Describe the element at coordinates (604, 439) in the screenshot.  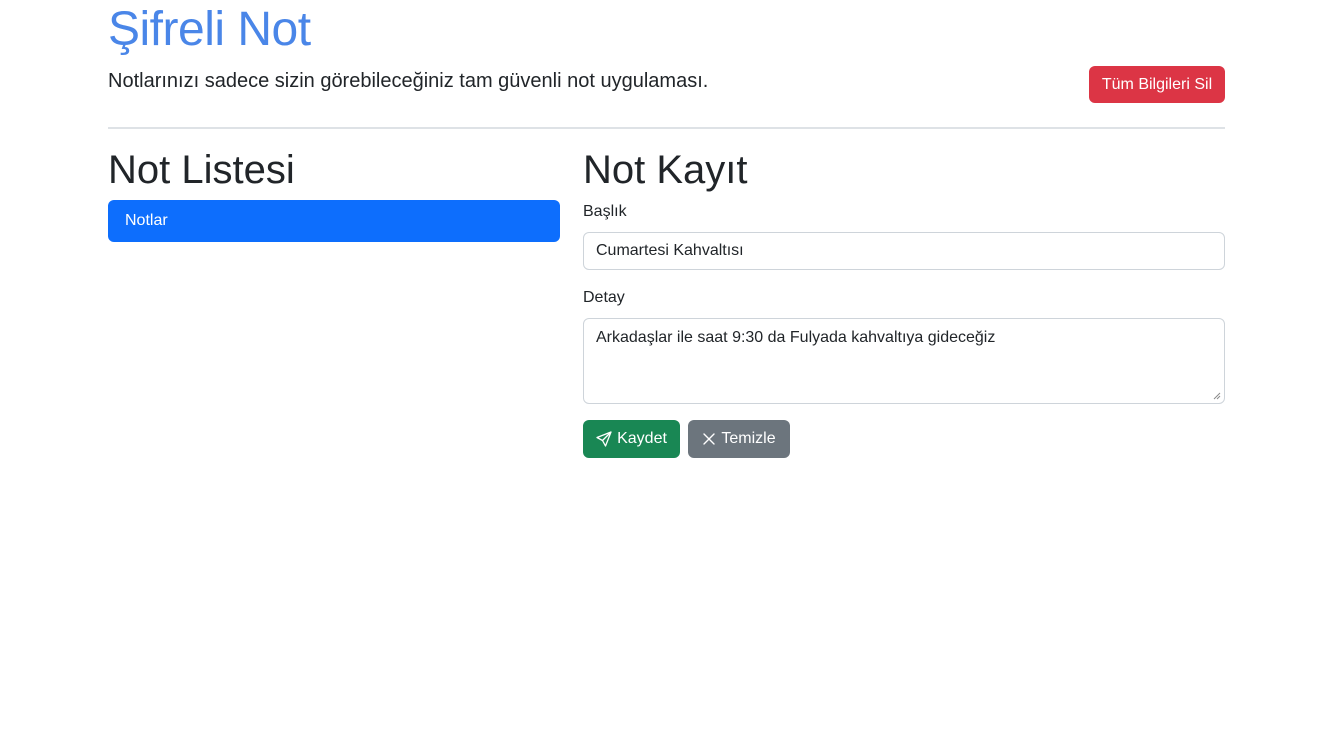
I see `send-icon` at that location.